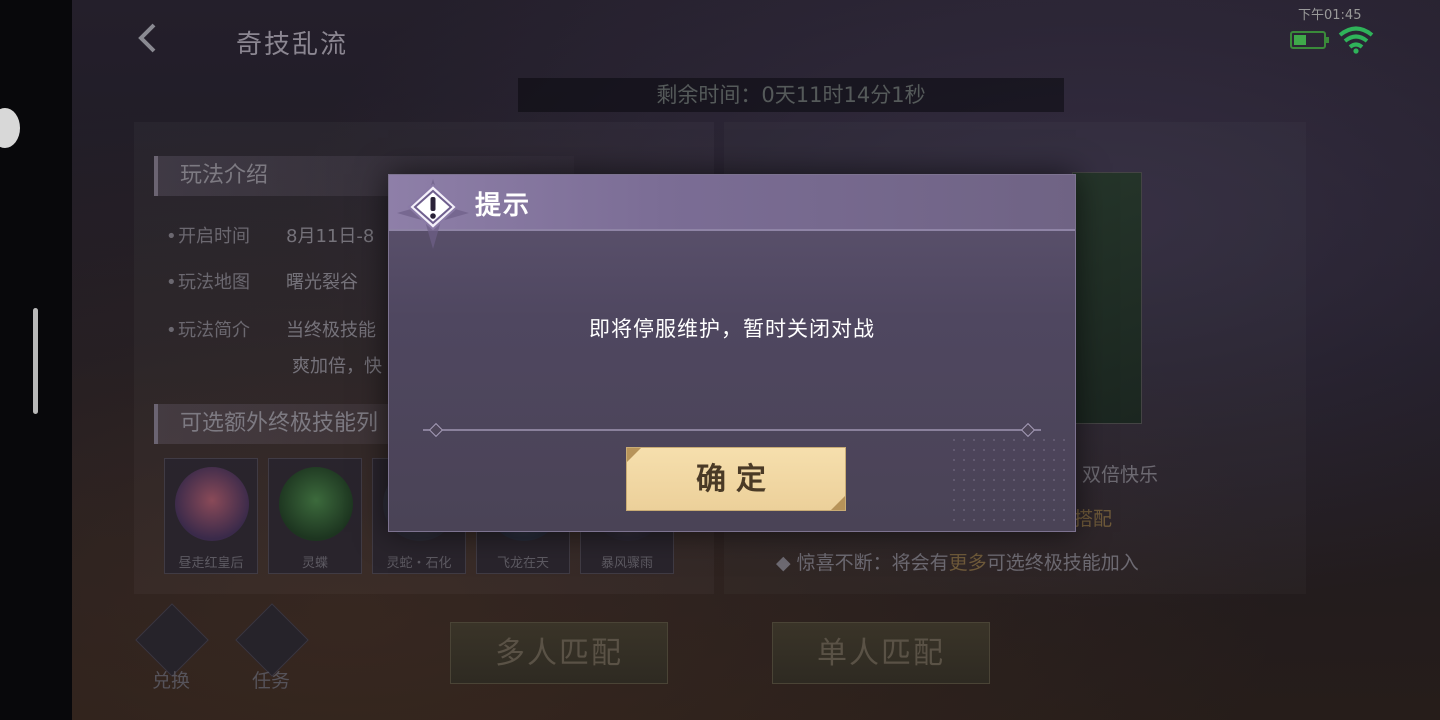  Describe the element at coordinates (1009, 480) in the screenshot. I see `decorative-dots` at that location.